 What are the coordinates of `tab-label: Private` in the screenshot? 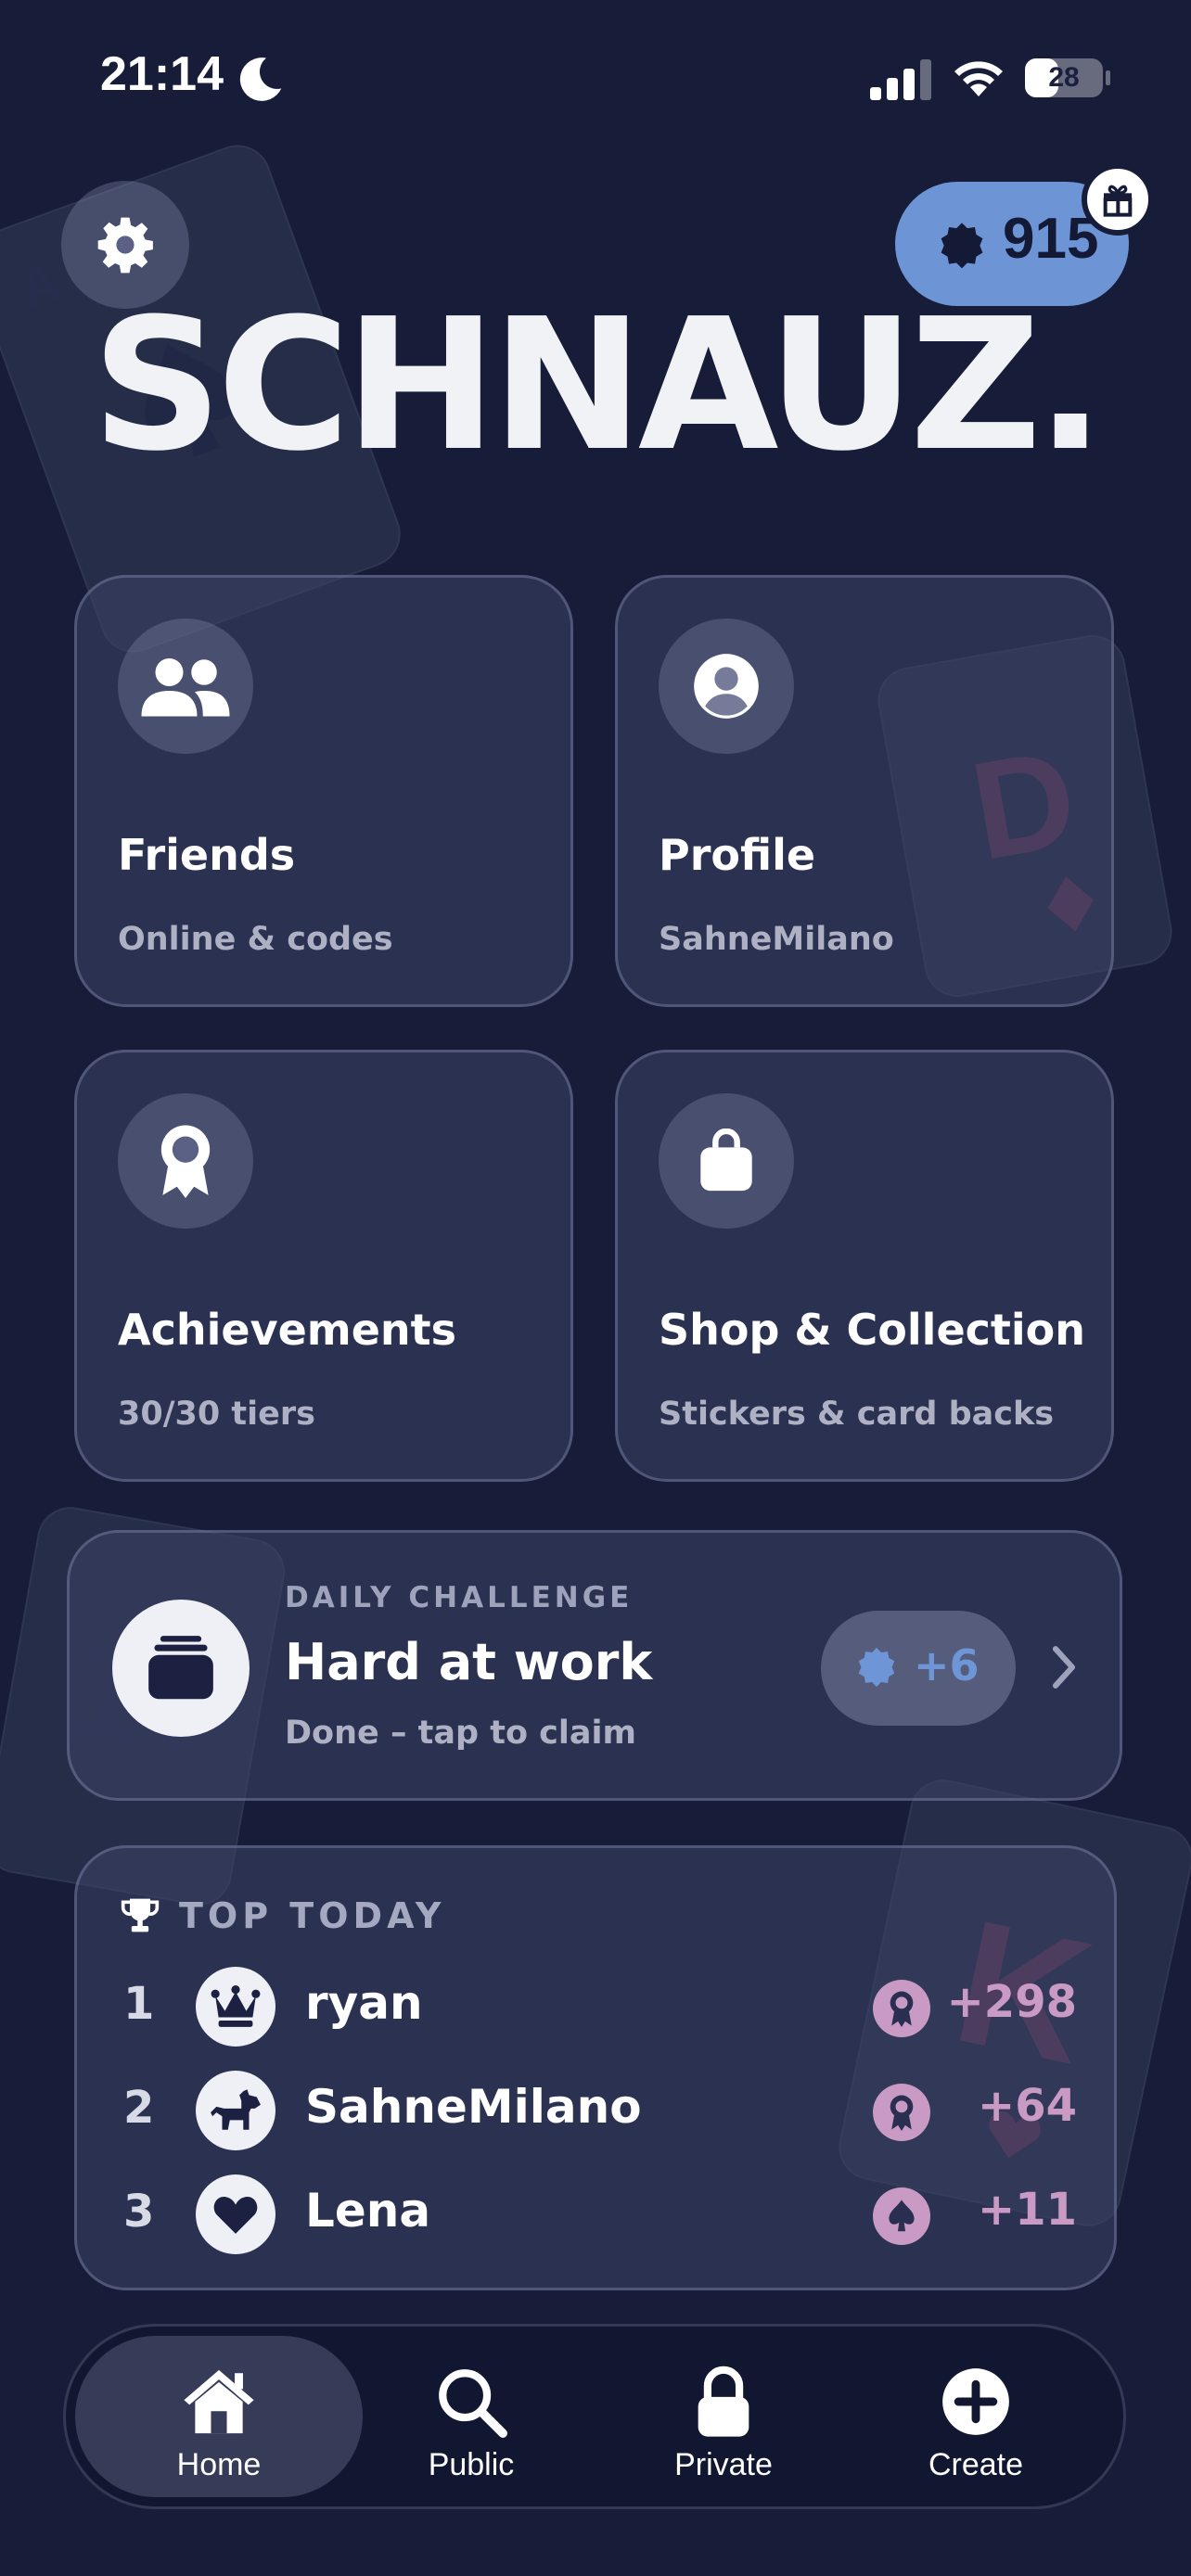 It's located at (723, 2464).